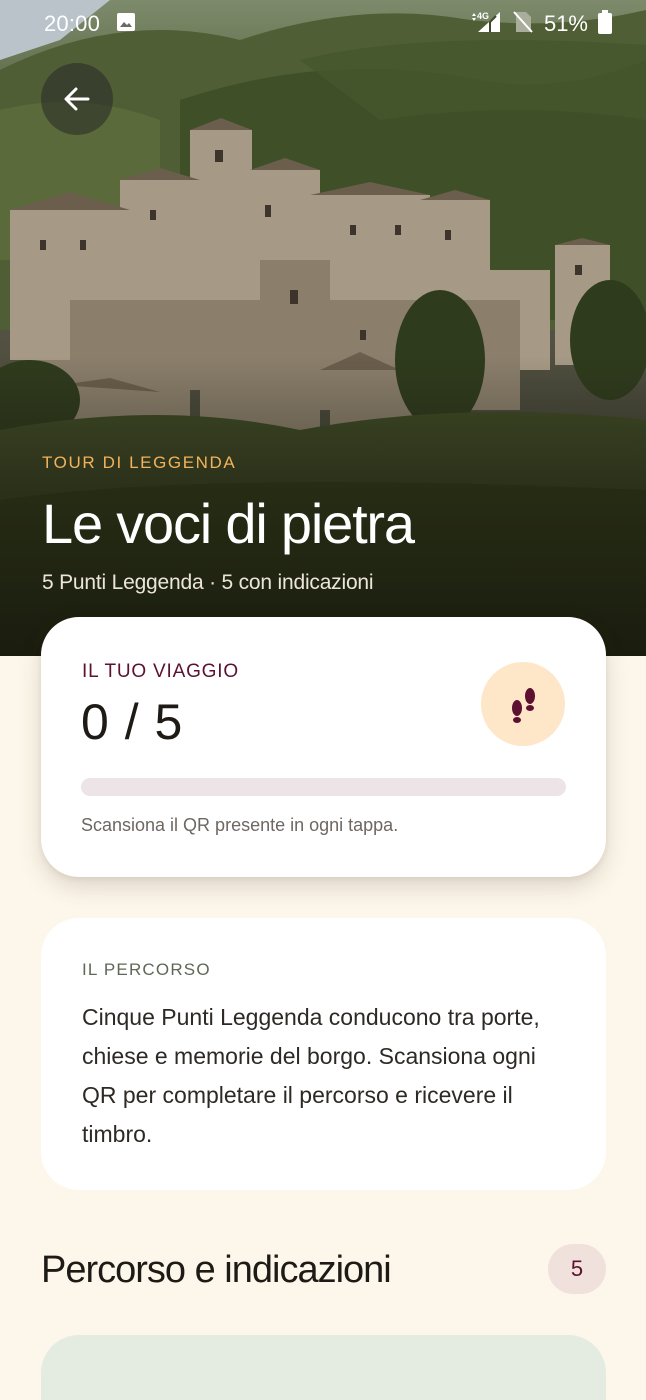 The height and width of the screenshot is (1400, 646). Describe the element at coordinates (240, 825) in the screenshot. I see `journey-hint: Scansiona il QR presente in ogni tappa.` at that location.